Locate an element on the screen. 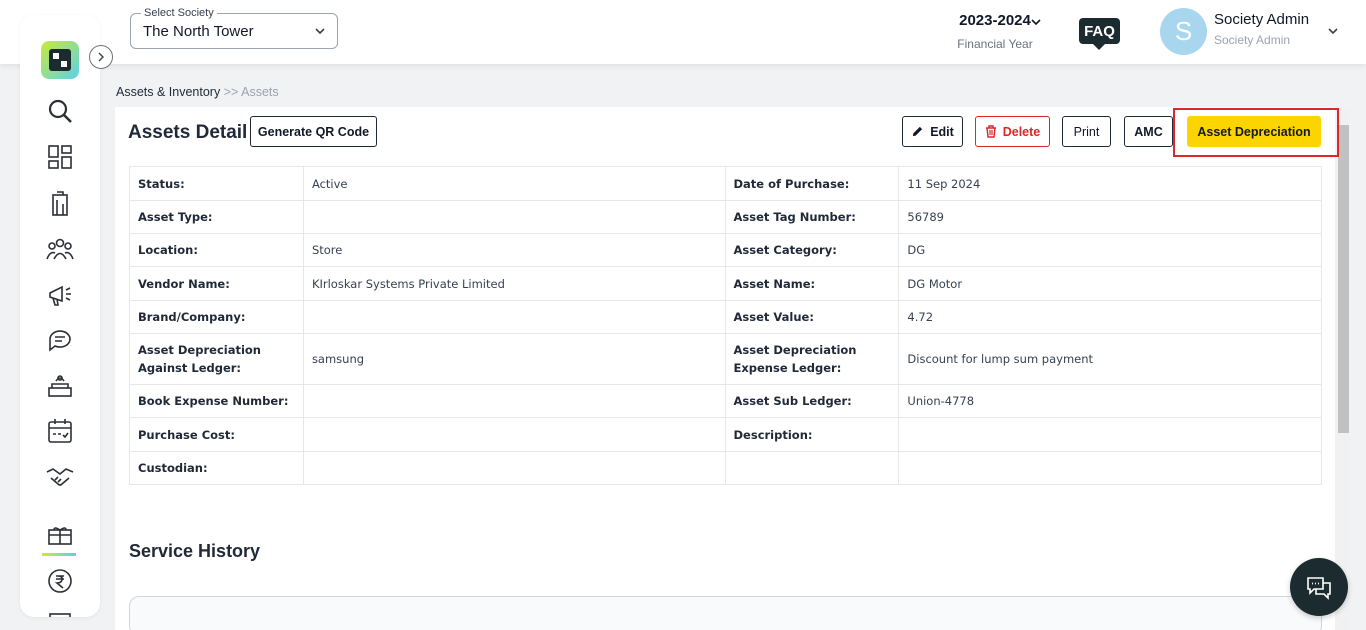 The image size is (1366, 630). user-role: Society Admin is located at coordinates (1252, 40).